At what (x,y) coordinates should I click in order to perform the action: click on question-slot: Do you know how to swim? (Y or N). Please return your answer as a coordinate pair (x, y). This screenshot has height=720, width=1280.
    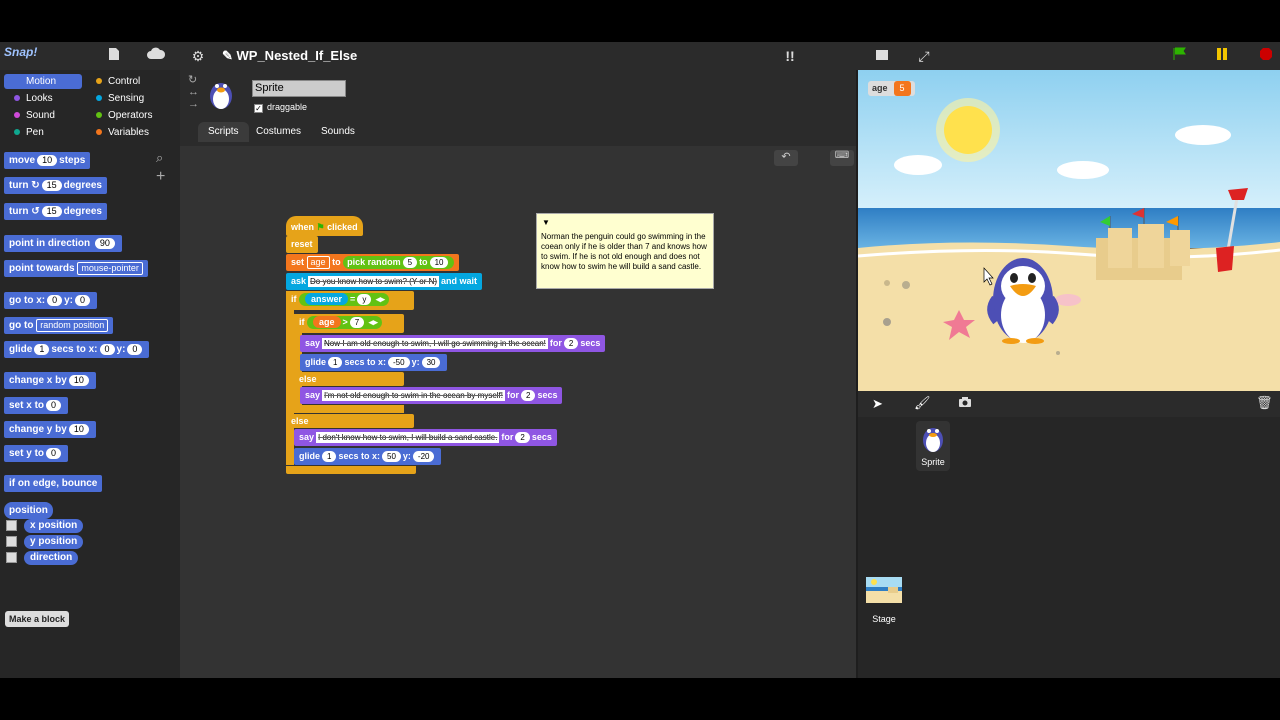
    Looking at the image, I should click on (374, 281).